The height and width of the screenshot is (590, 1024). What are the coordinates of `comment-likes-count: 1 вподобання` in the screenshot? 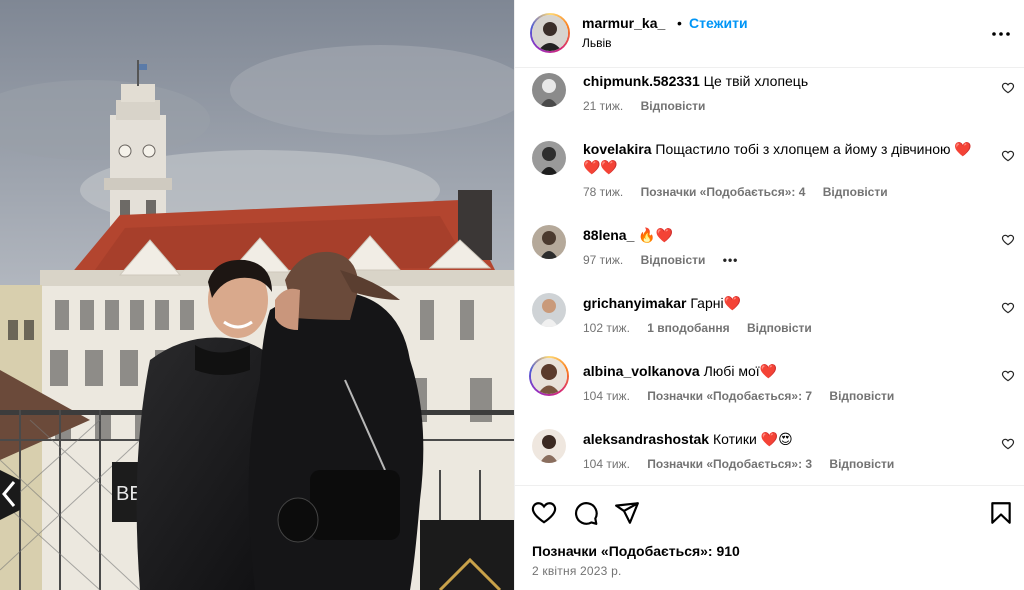 It's located at (688, 328).